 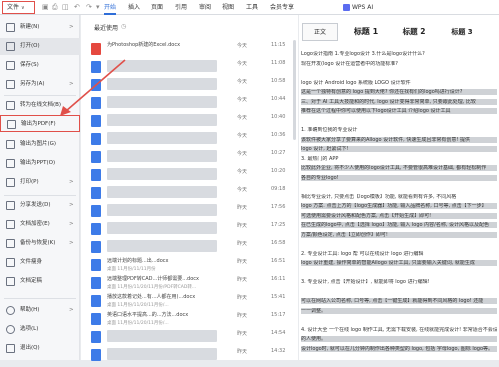 What do you see at coordinates (278, 243) in the screenshot?
I see `file-time: 16:58` at bounding box center [278, 243].